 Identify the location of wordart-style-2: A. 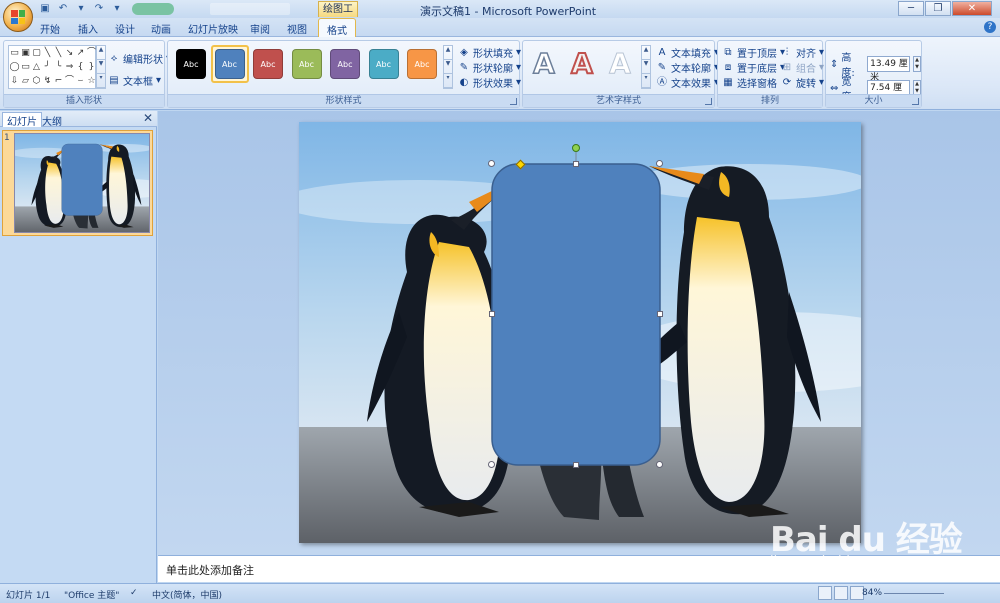
(582, 63).